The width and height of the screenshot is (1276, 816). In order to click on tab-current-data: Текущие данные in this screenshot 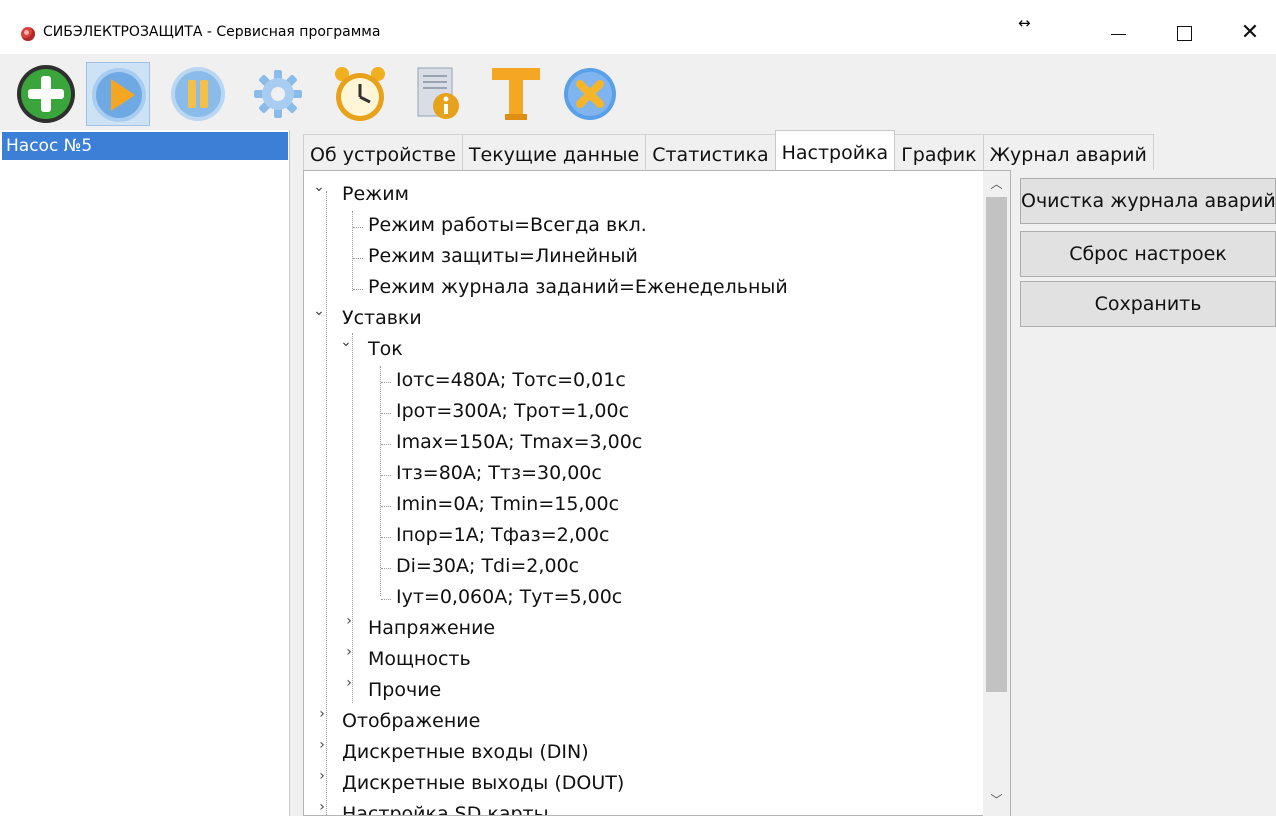, I will do `click(554, 152)`.